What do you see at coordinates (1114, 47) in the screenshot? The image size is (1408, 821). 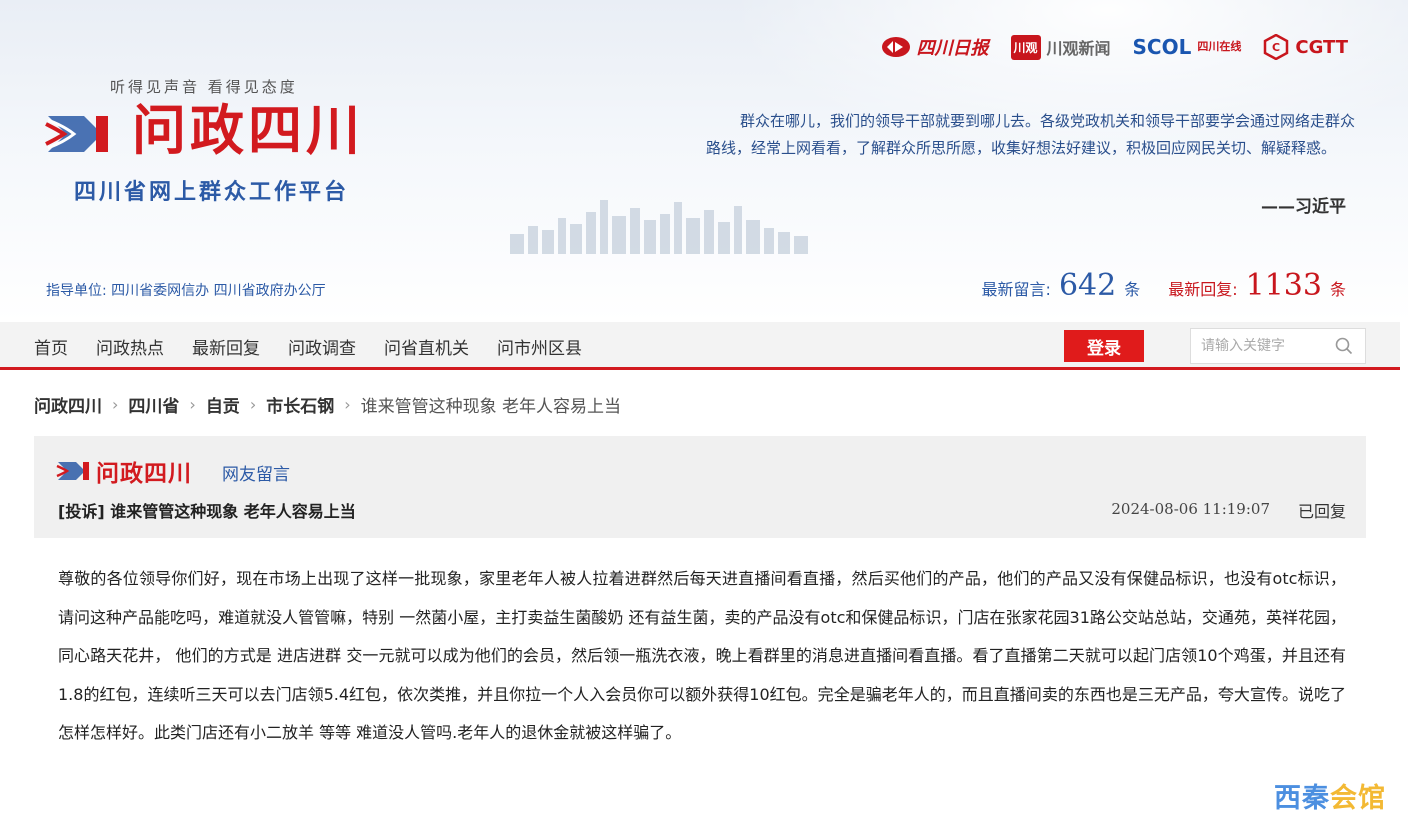 I see `partner-logos: 四川日报 川观 川观新闻 SCOL 四川在线 C CGTT` at bounding box center [1114, 47].